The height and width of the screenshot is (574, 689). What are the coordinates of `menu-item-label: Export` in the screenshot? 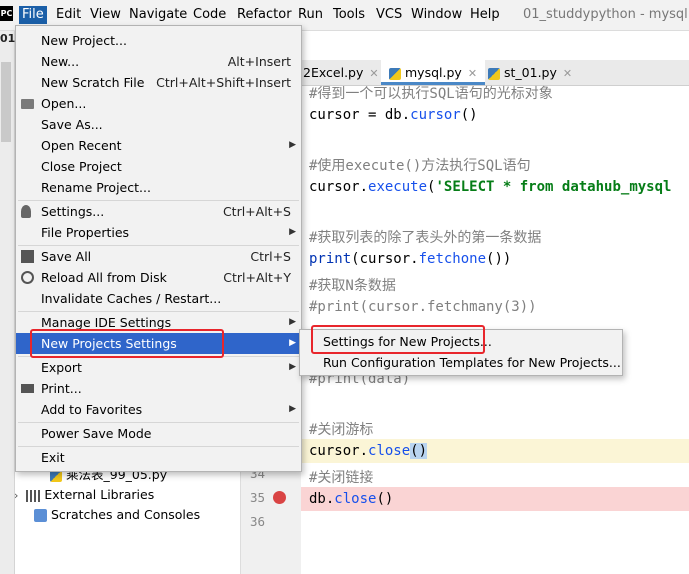 It's located at (61, 367).